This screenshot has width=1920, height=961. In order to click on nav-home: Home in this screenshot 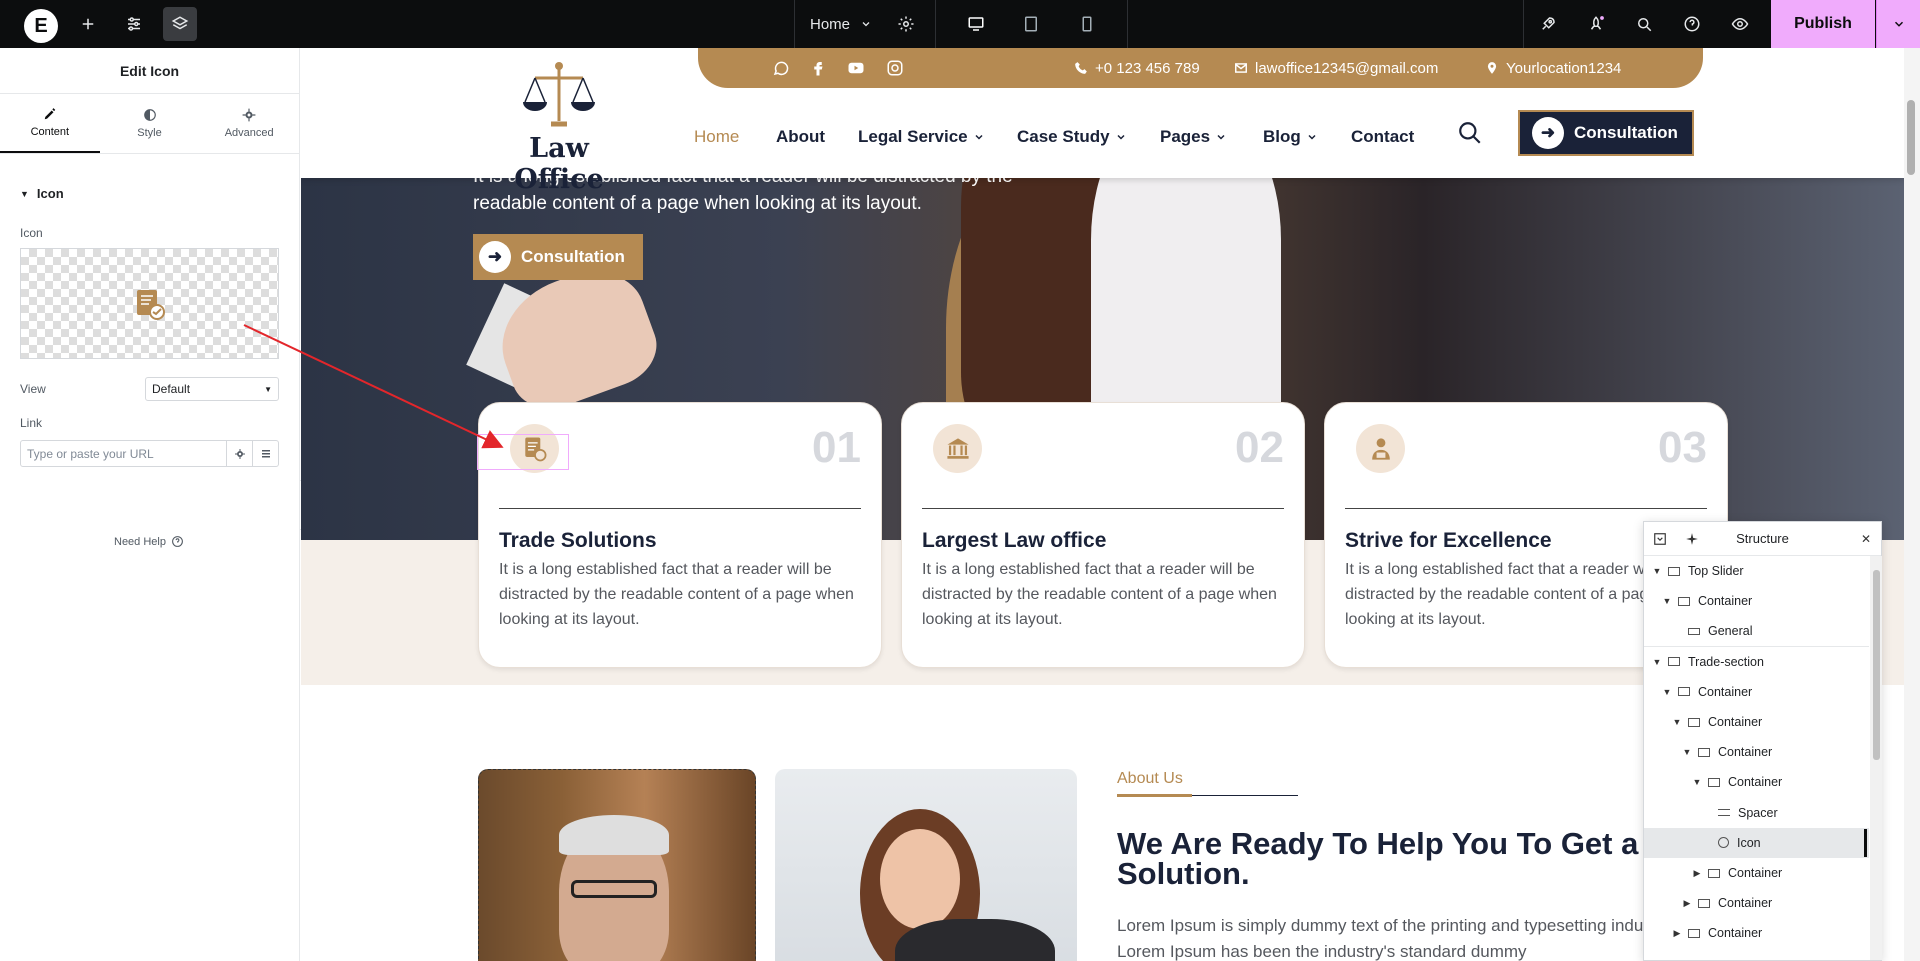, I will do `click(716, 137)`.